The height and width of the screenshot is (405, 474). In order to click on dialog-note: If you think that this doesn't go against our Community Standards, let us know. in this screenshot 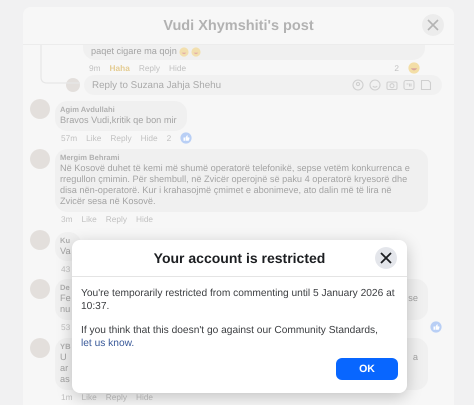, I will do `click(230, 337)`.